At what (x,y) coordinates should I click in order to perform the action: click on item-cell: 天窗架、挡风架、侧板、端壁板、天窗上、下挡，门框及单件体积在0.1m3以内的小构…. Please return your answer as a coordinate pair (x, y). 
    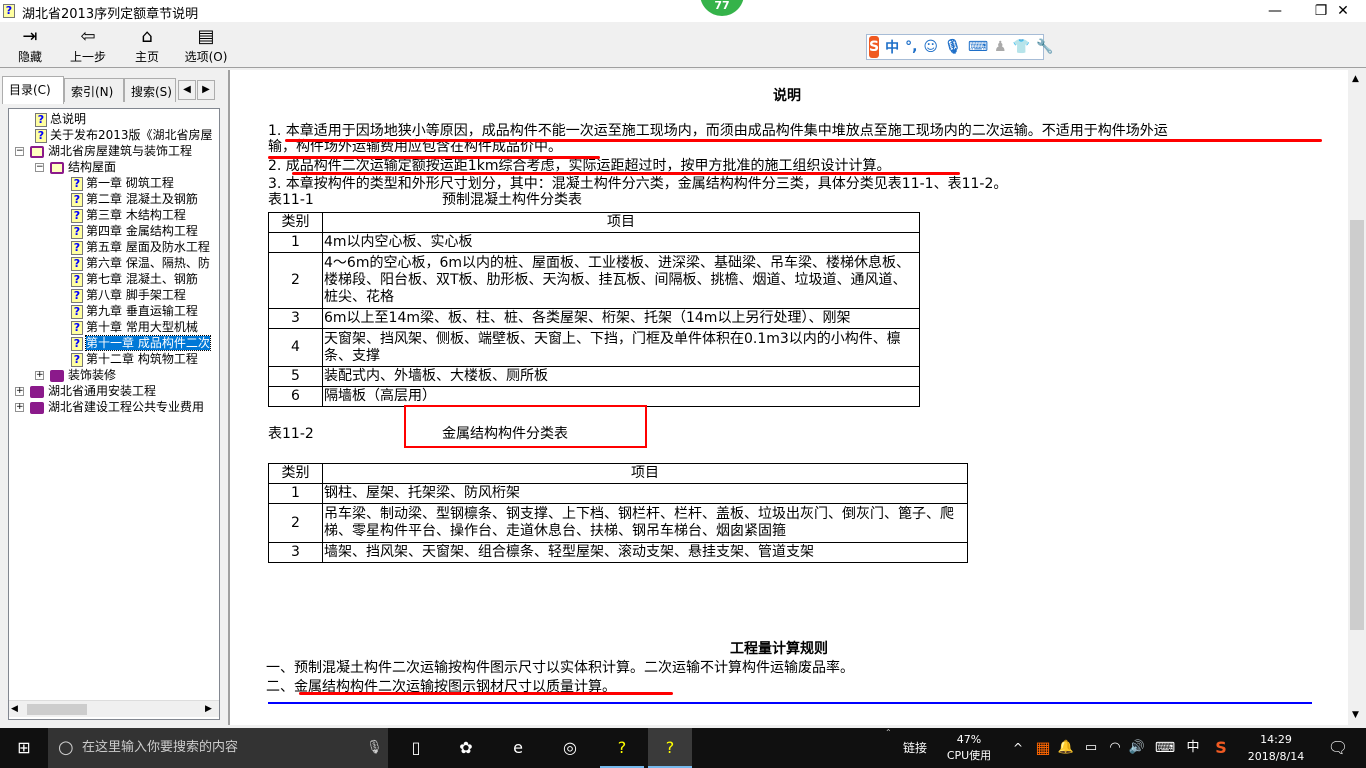
    Looking at the image, I should click on (621, 347).